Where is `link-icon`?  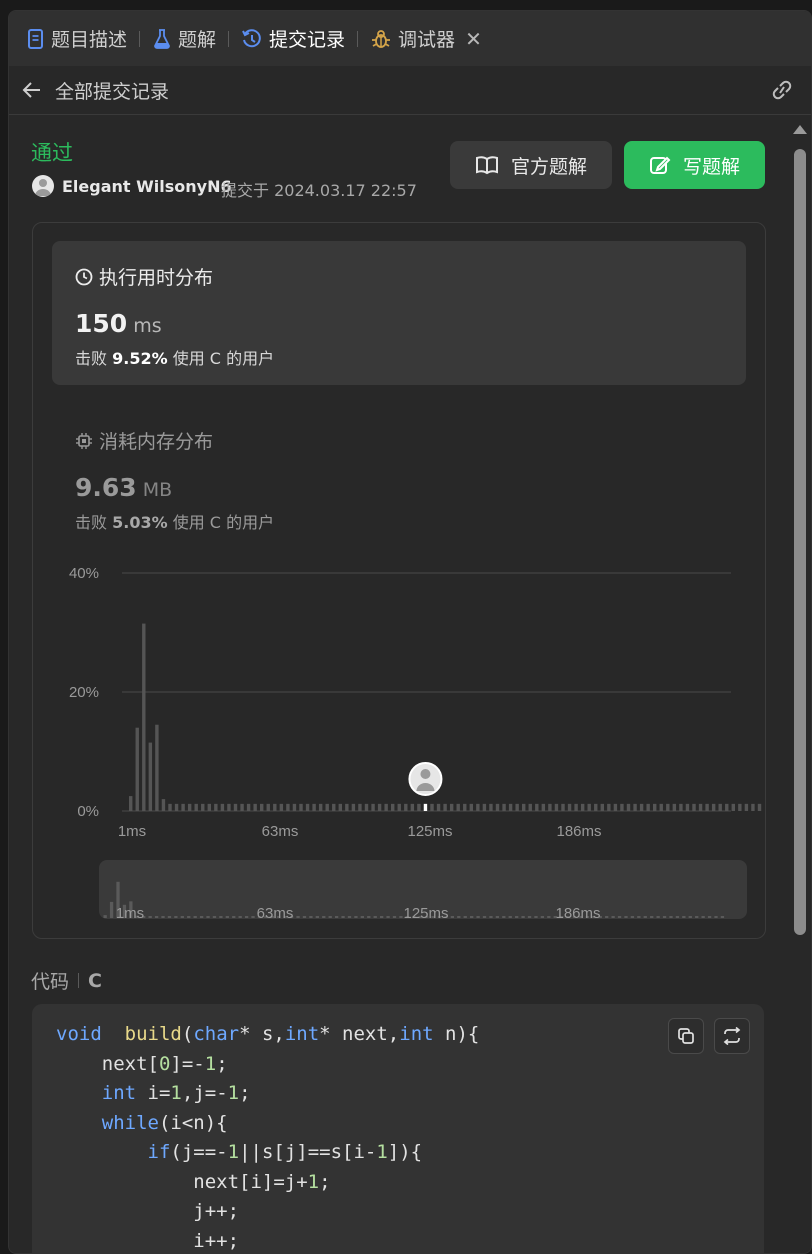
link-icon is located at coordinates (782, 92).